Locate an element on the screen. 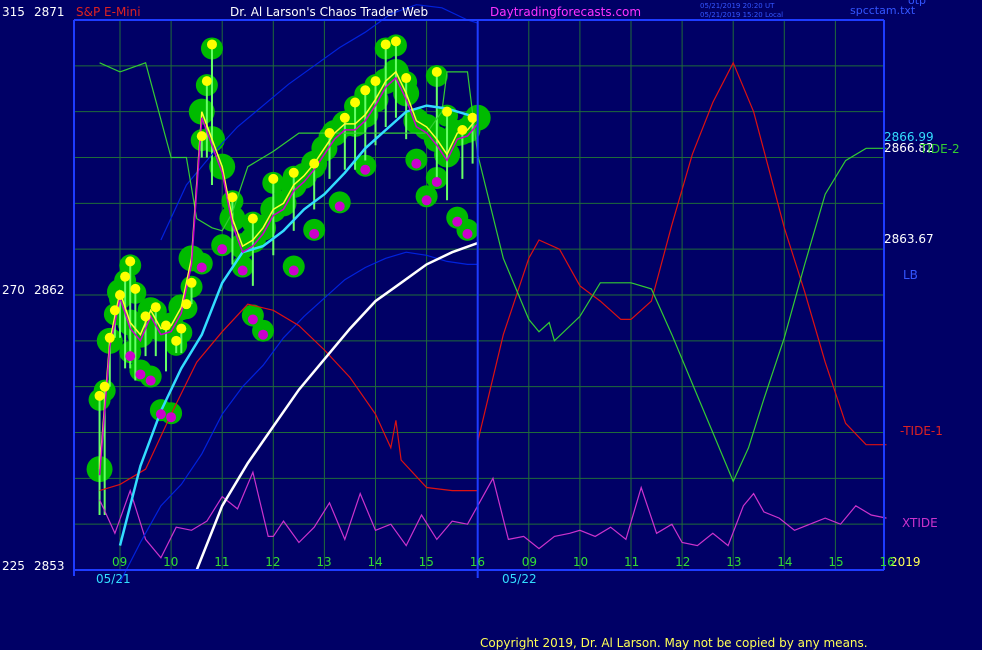  tide1-label: -TIDE-1 is located at coordinates (921, 431).